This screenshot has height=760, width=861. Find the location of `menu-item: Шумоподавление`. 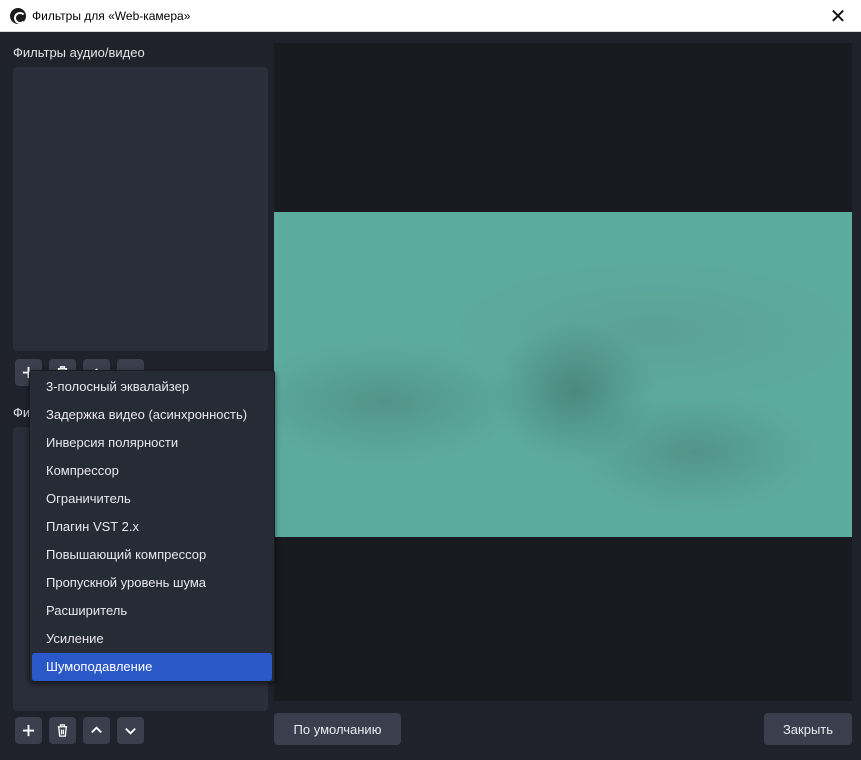

menu-item: Шумоподавление is located at coordinates (152, 667).